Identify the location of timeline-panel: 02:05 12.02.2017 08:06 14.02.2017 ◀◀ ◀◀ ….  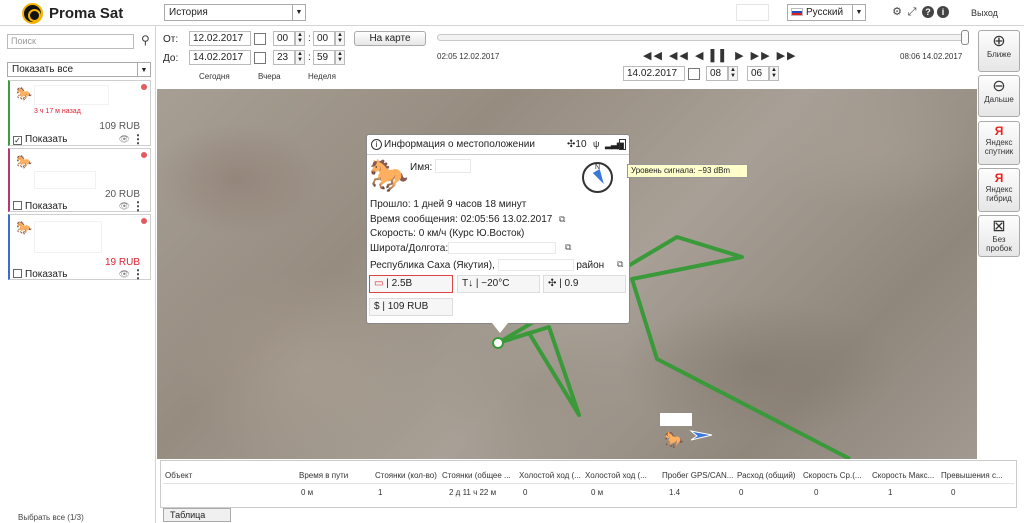
(703, 58).